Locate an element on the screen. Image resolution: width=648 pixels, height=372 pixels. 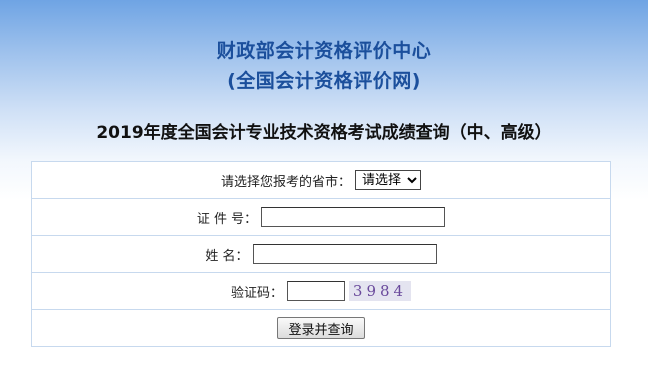
captcha-image: 3984 is located at coordinates (380, 291).